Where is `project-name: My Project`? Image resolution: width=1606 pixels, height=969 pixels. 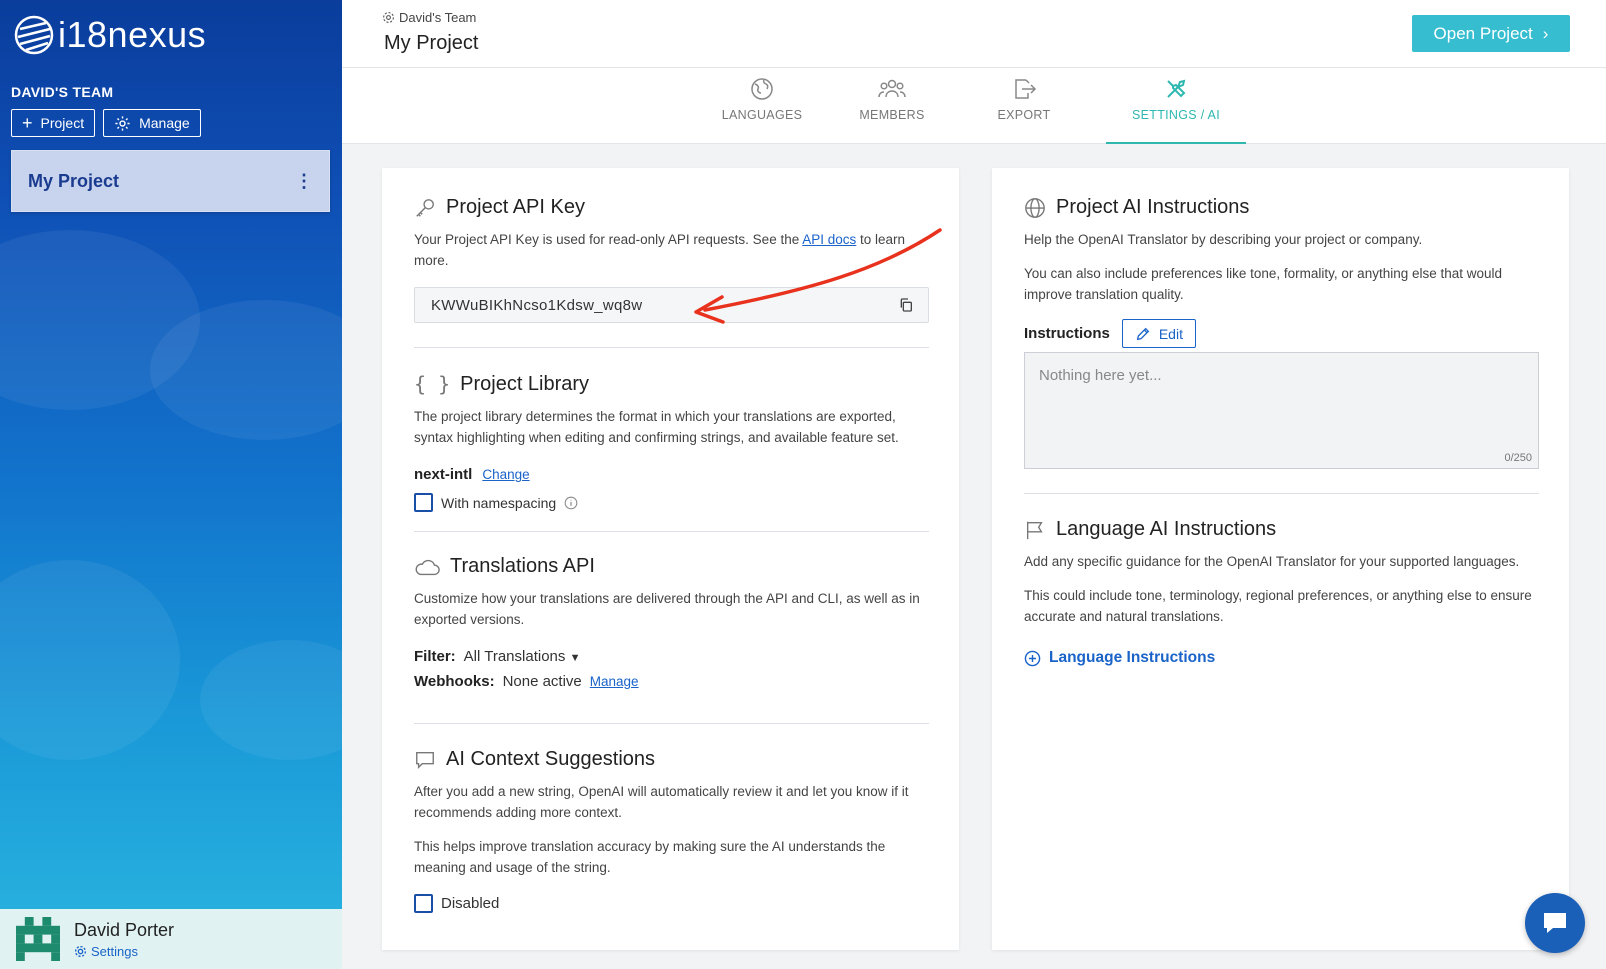
project-name: My Project is located at coordinates (74, 180).